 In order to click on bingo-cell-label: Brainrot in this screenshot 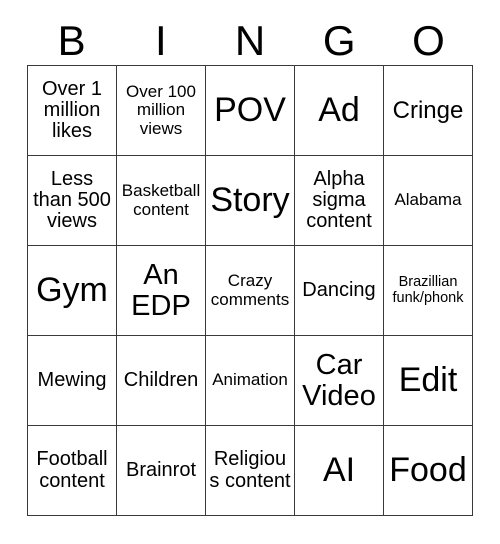, I will do `click(161, 469)`.